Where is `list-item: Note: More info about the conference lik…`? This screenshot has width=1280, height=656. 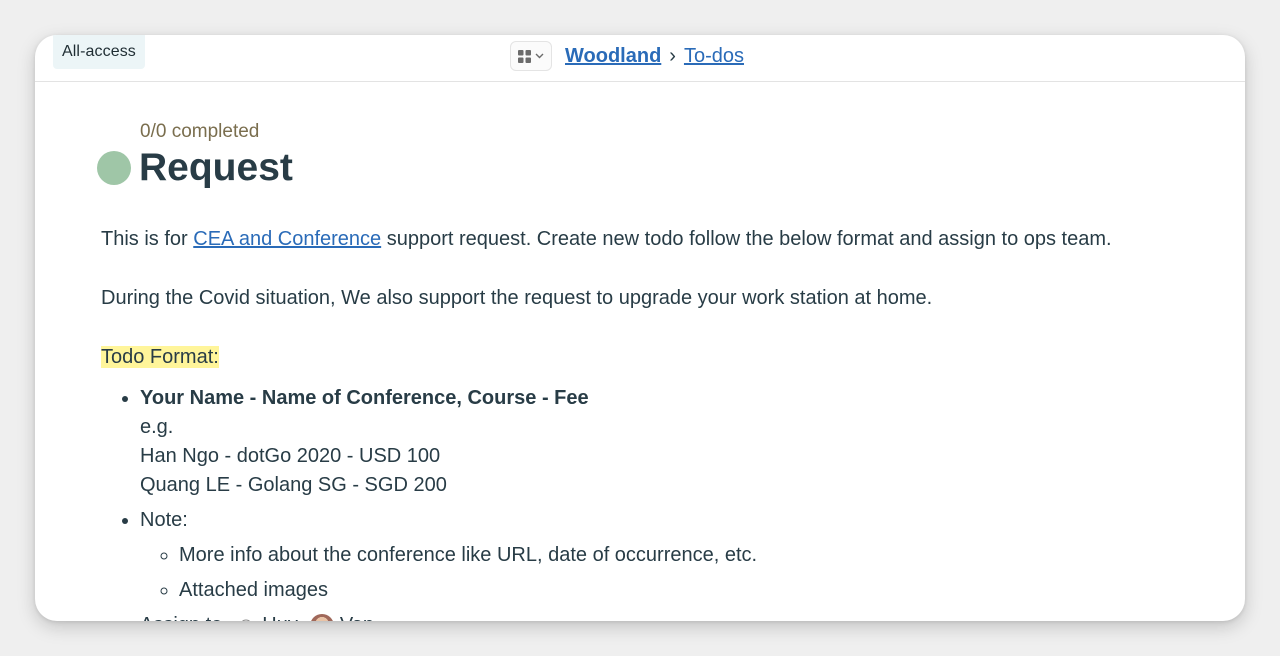 list-item: Note: More info about the conference lik… is located at coordinates (448, 555).